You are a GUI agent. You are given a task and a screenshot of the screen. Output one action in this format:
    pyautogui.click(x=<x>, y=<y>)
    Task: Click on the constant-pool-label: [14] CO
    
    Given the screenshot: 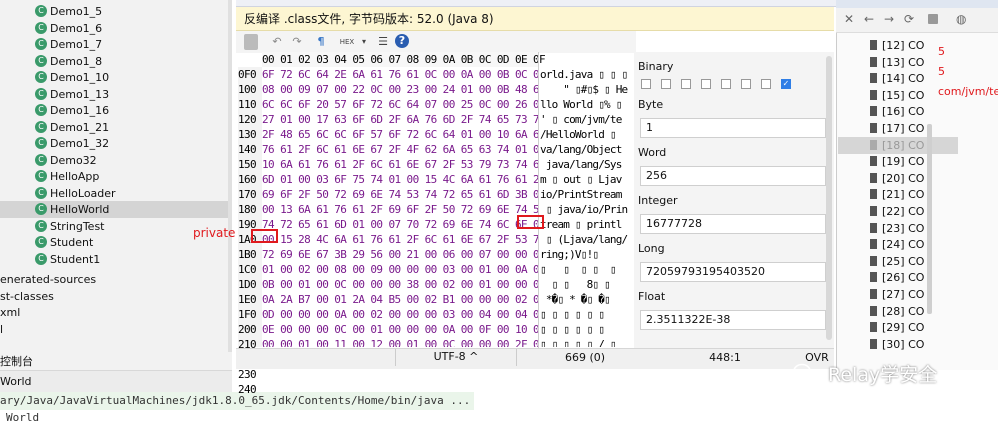 What is the action you would take?
    pyautogui.click(x=903, y=79)
    